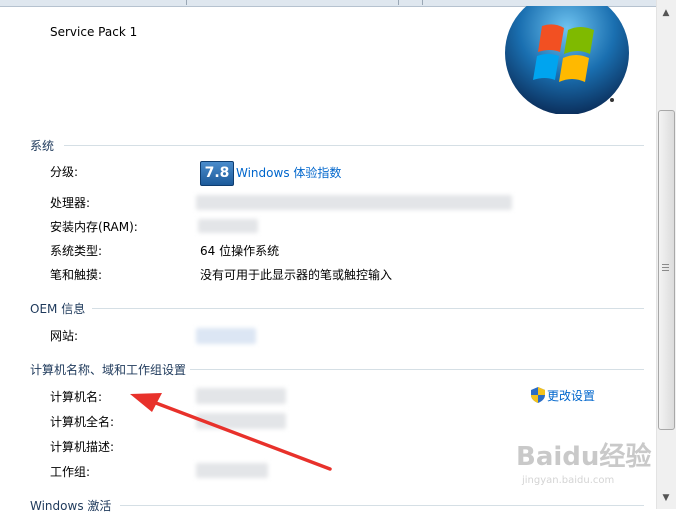 This screenshot has height=514, width=676. I want to click on processor-label: 处理器:, so click(70, 203).